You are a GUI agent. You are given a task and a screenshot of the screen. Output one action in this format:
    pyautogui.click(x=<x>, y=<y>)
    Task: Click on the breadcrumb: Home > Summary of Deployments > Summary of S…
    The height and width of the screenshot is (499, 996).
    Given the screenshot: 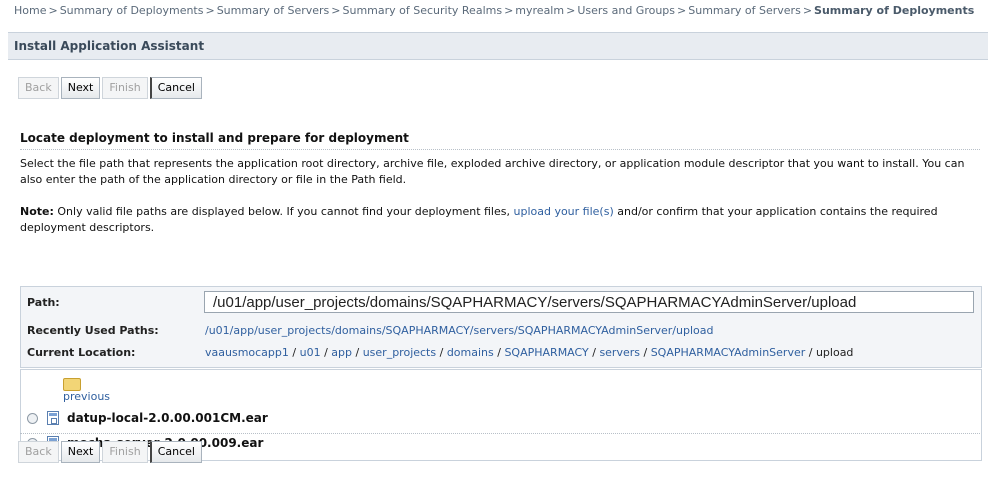 What is the action you would take?
    pyautogui.click(x=498, y=11)
    